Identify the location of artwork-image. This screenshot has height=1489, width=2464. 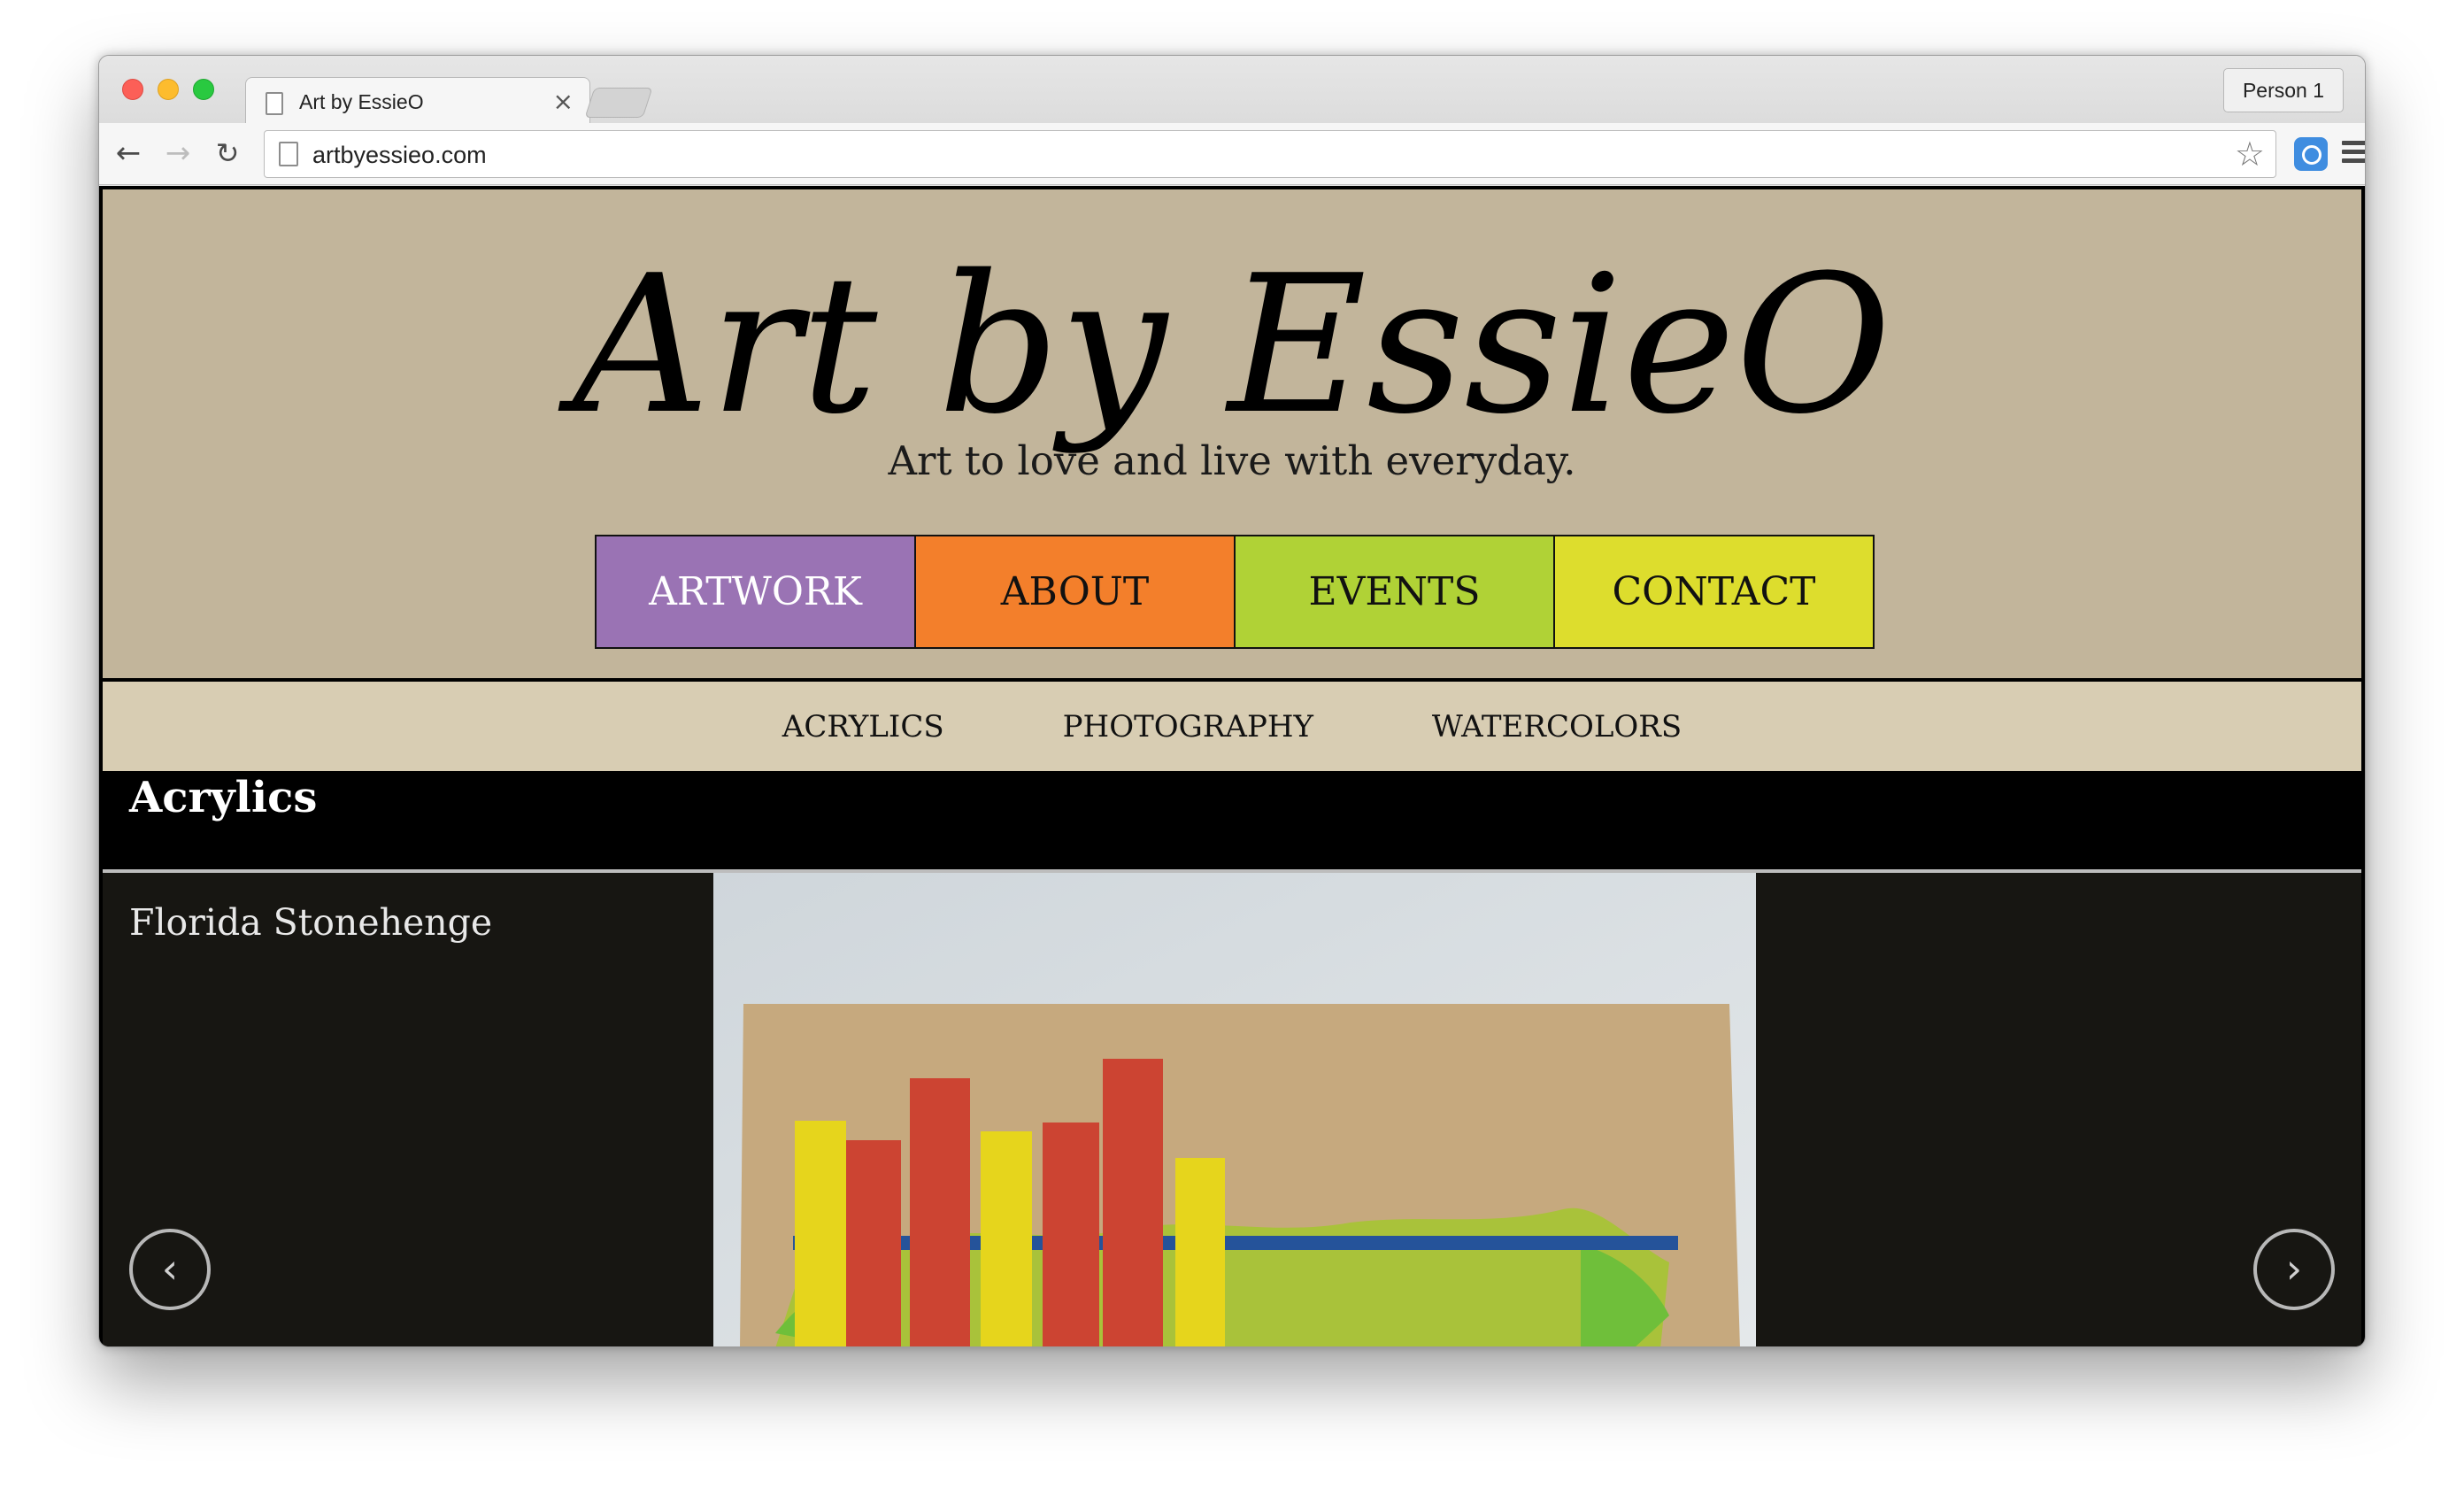
(1234, 1110).